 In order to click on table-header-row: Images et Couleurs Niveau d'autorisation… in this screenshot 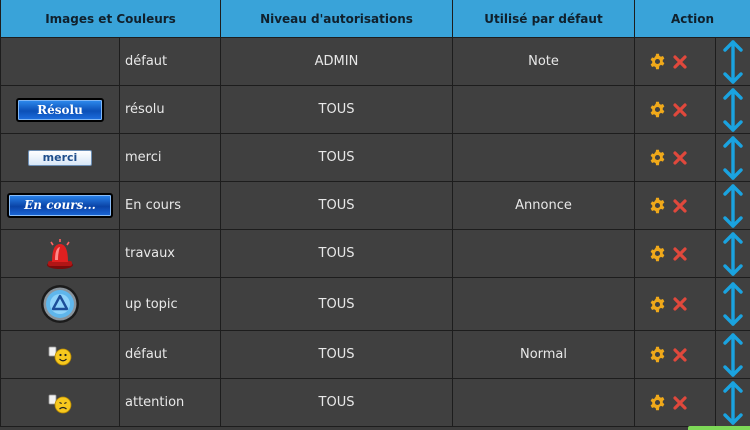, I will do `click(375, 19)`.